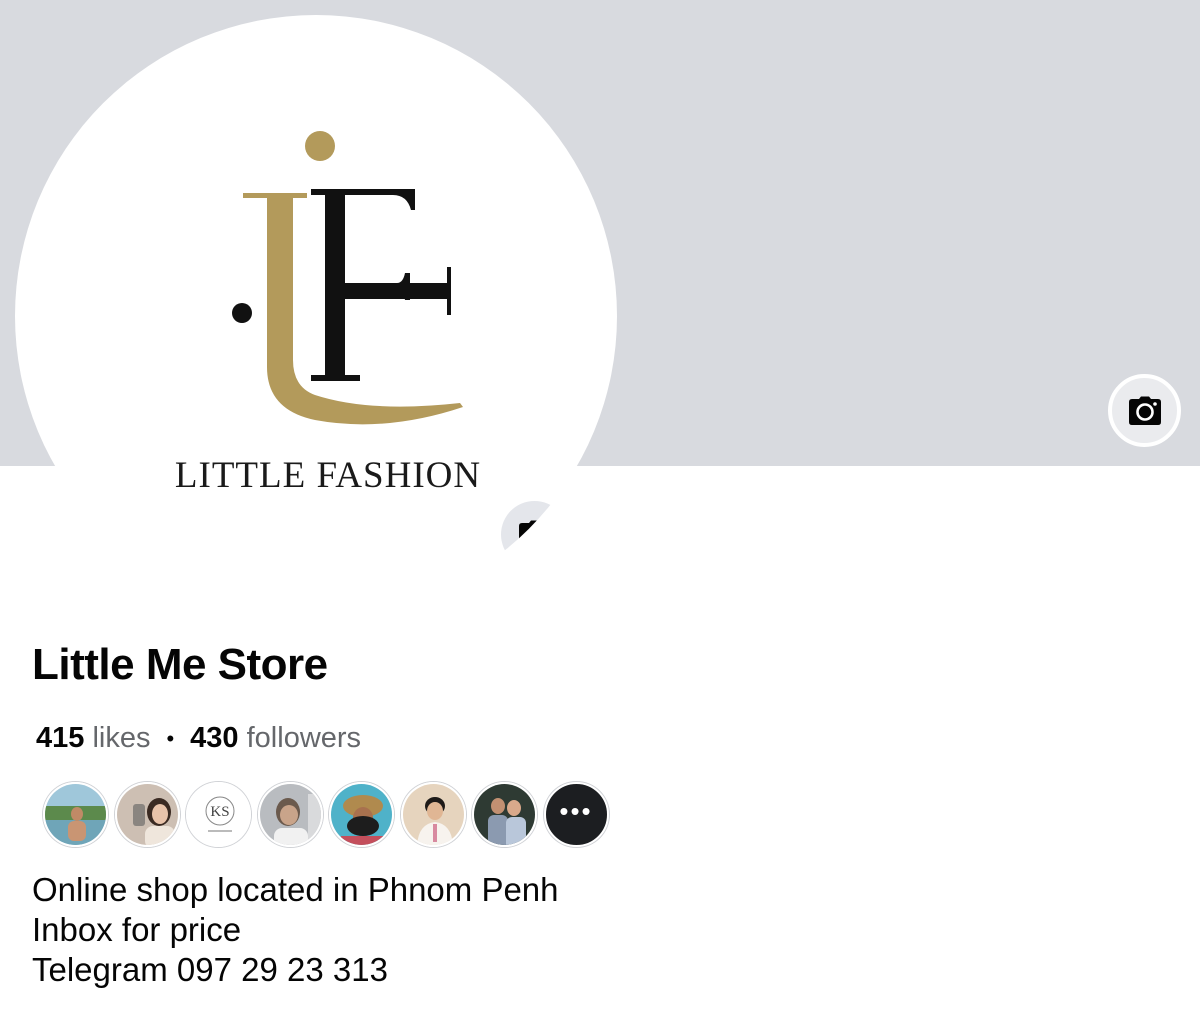 The height and width of the screenshot is (1034, 1200). Describe the element at coordinates (180, 664) in the screenshot. I see `page-title: Little Me Store` at that location.